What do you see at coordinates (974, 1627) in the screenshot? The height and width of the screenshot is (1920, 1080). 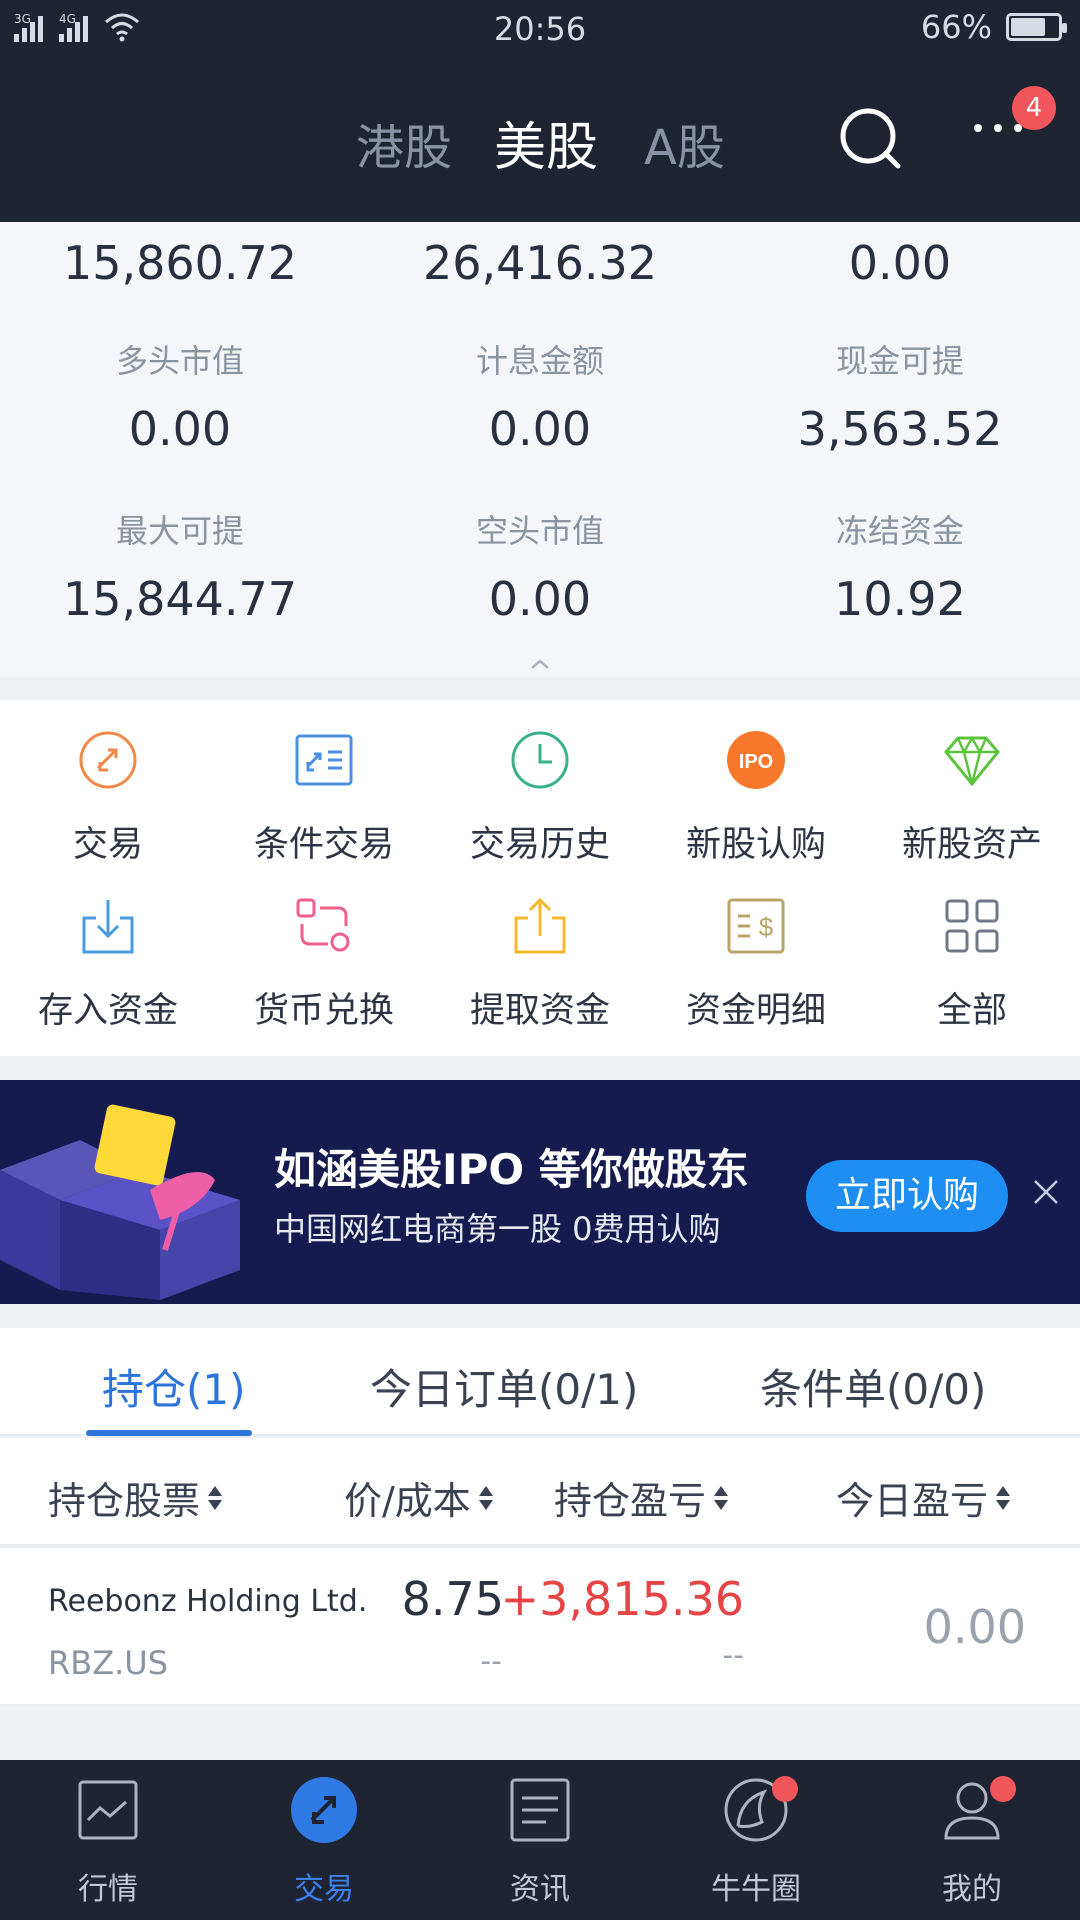 I see `today-profit-loss: 0.00` at bounding box center [974, 1627].